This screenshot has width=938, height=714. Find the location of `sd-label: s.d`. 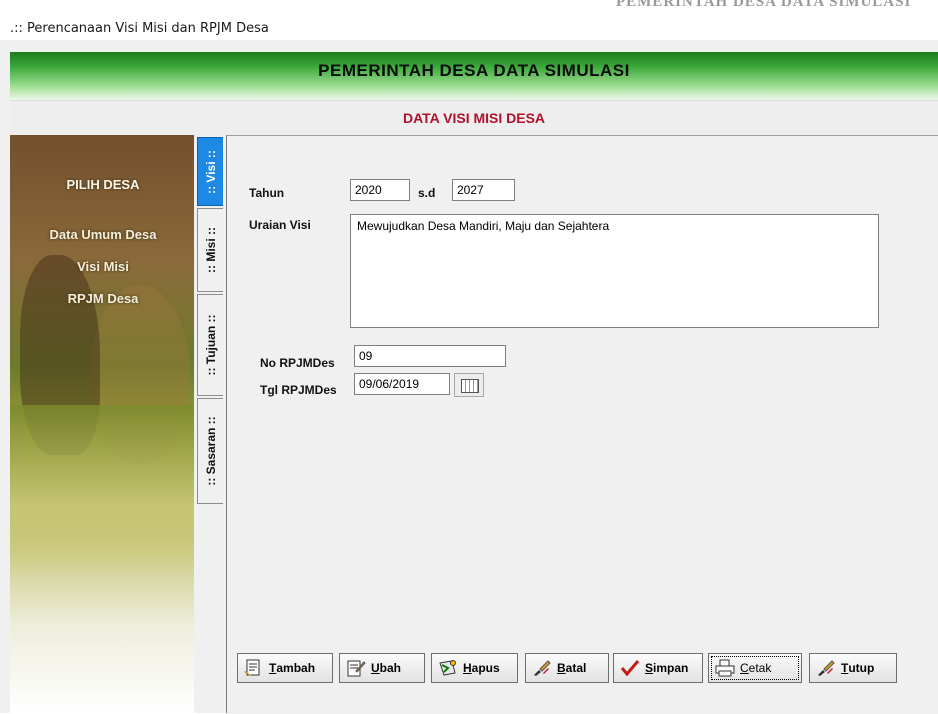

sd-label: s.d is located at coordinates (427, 193).